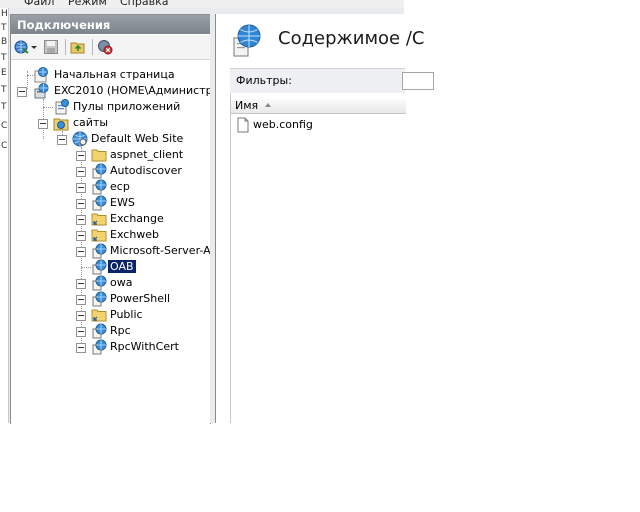 The width and height of the screenshot is (640, 512). I want to click on menu-bar: Файл Режим Справка, so click(202, 4).